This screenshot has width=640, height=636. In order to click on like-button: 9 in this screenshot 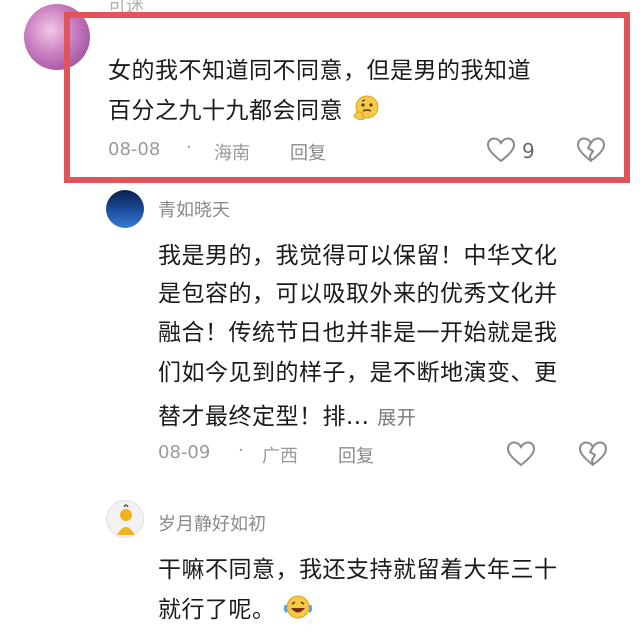, I will do `click(518, 151)`.